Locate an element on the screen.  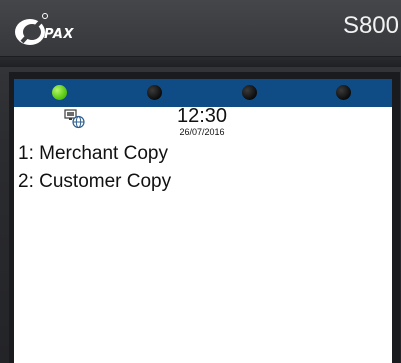
status-bar is located at coordinates (203, 93).